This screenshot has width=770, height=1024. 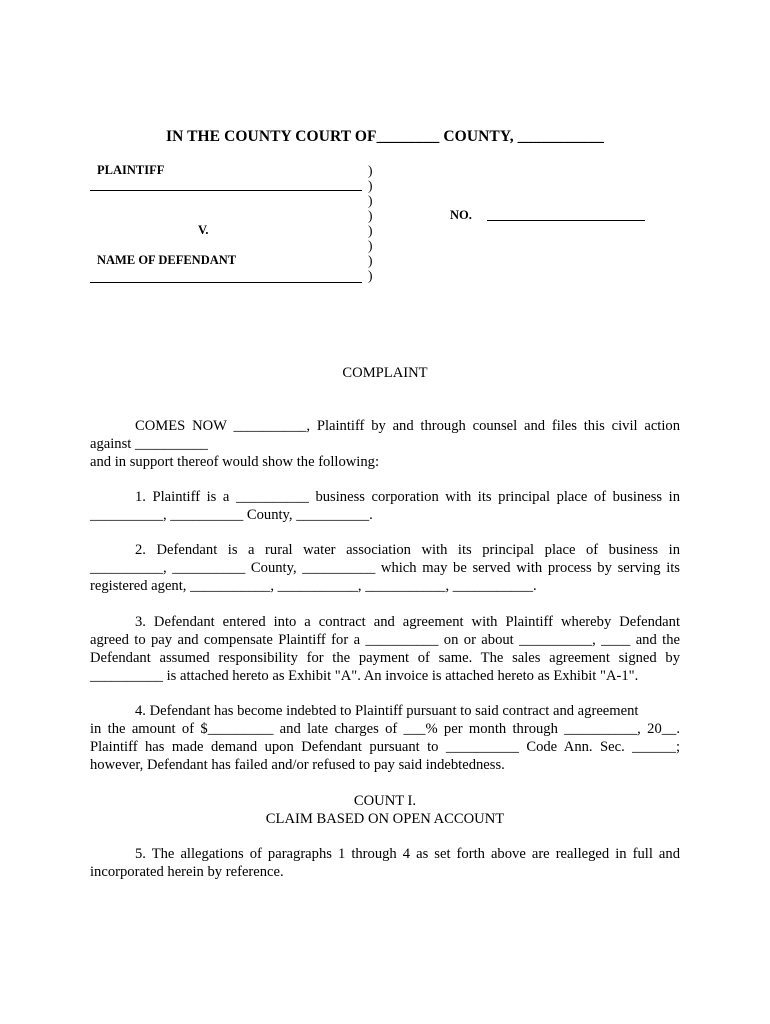 I want to click on count-heading: COUNT I., so click(x=385, y=801).